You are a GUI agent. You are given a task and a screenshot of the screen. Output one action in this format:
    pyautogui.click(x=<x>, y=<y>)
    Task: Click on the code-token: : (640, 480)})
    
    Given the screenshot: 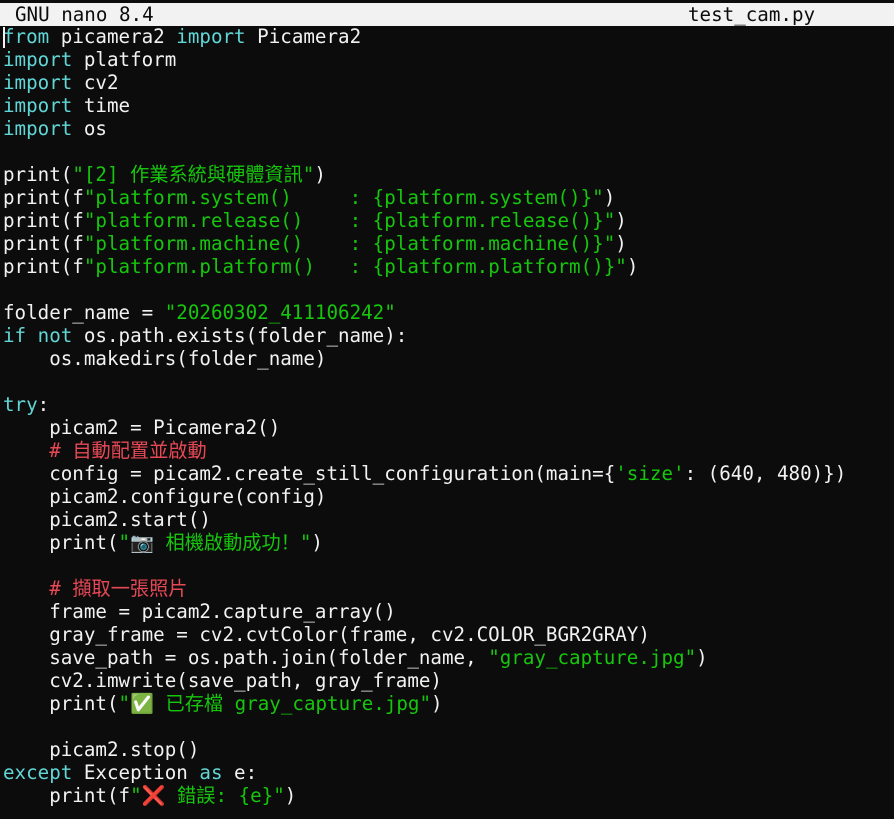 What is the action you would take?
    pyautogui.click(x=765, y=473)
    